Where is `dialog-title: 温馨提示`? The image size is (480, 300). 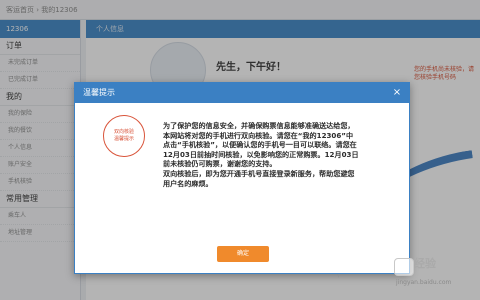 dialog-title: 温馨提示 is located at coordinates (99, 92).